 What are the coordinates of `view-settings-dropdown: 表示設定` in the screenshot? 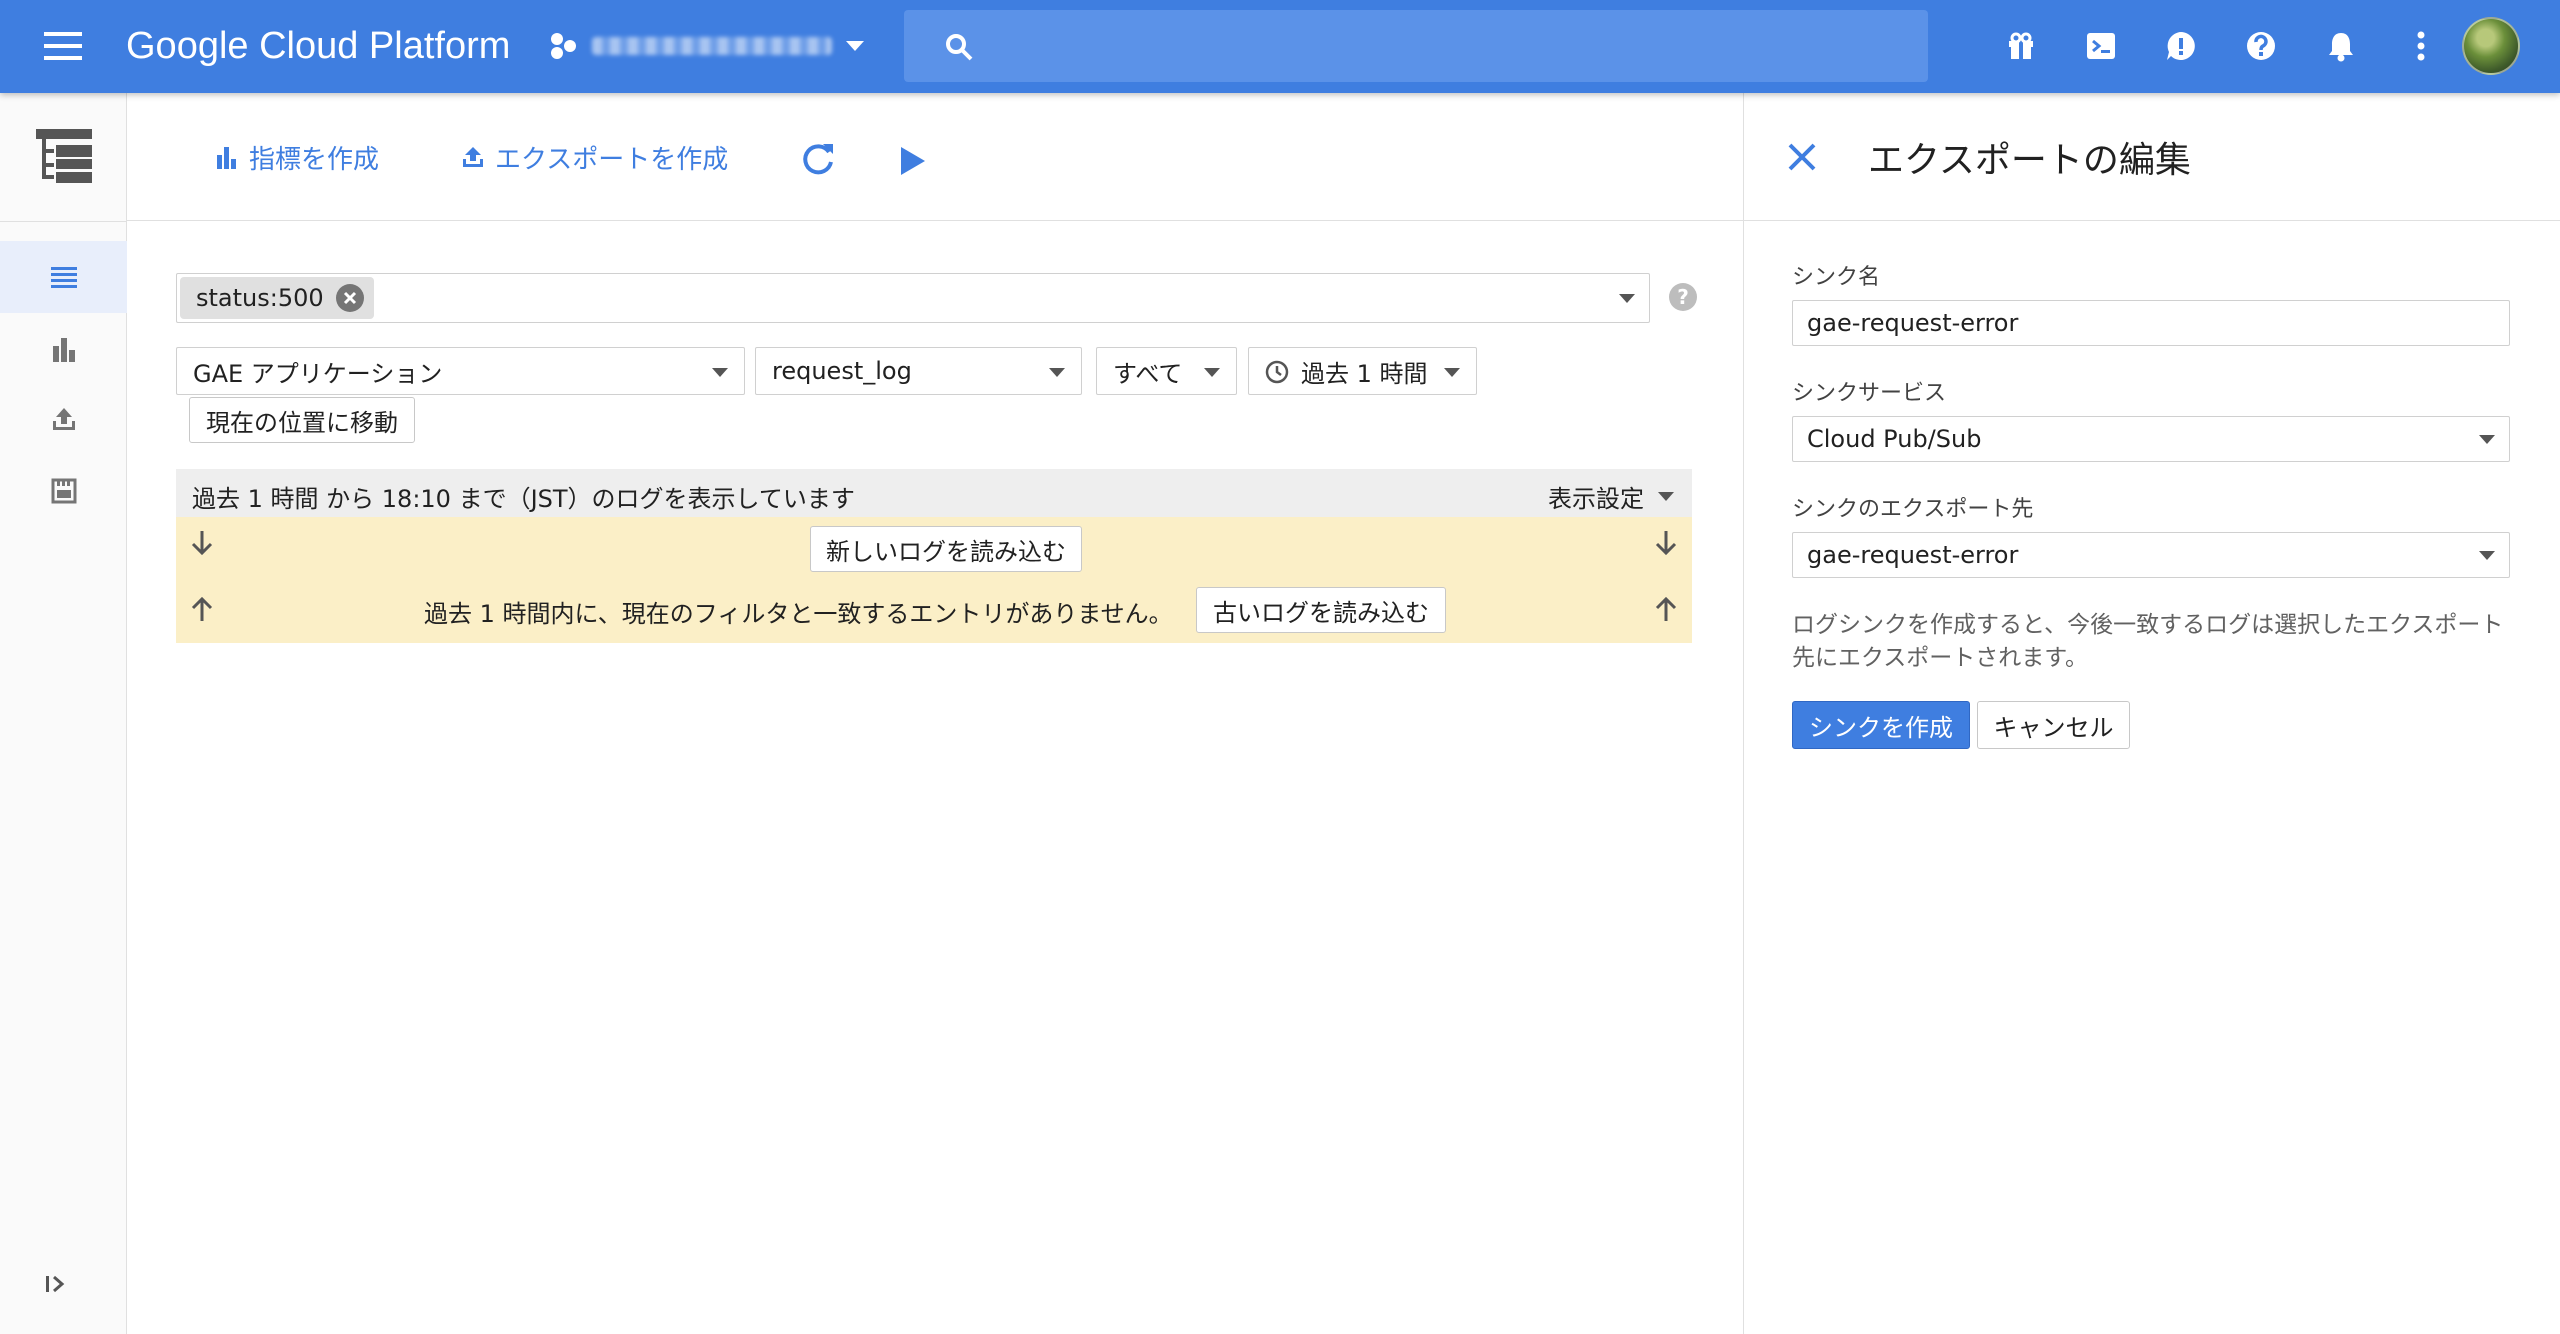 It's located at (1611, 496).